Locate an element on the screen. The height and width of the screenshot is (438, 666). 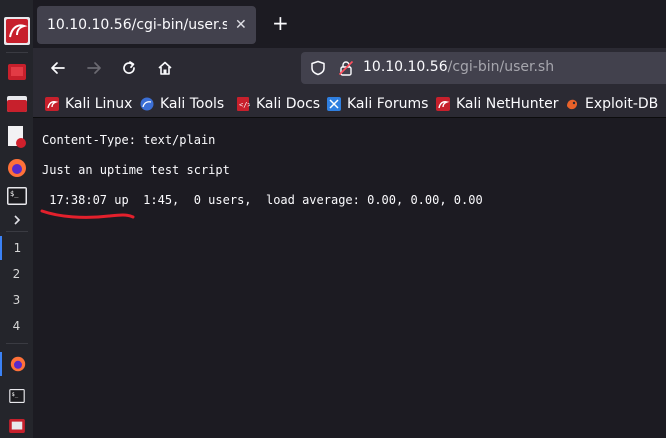
text-editor-button is located at coordinates (16, 137).